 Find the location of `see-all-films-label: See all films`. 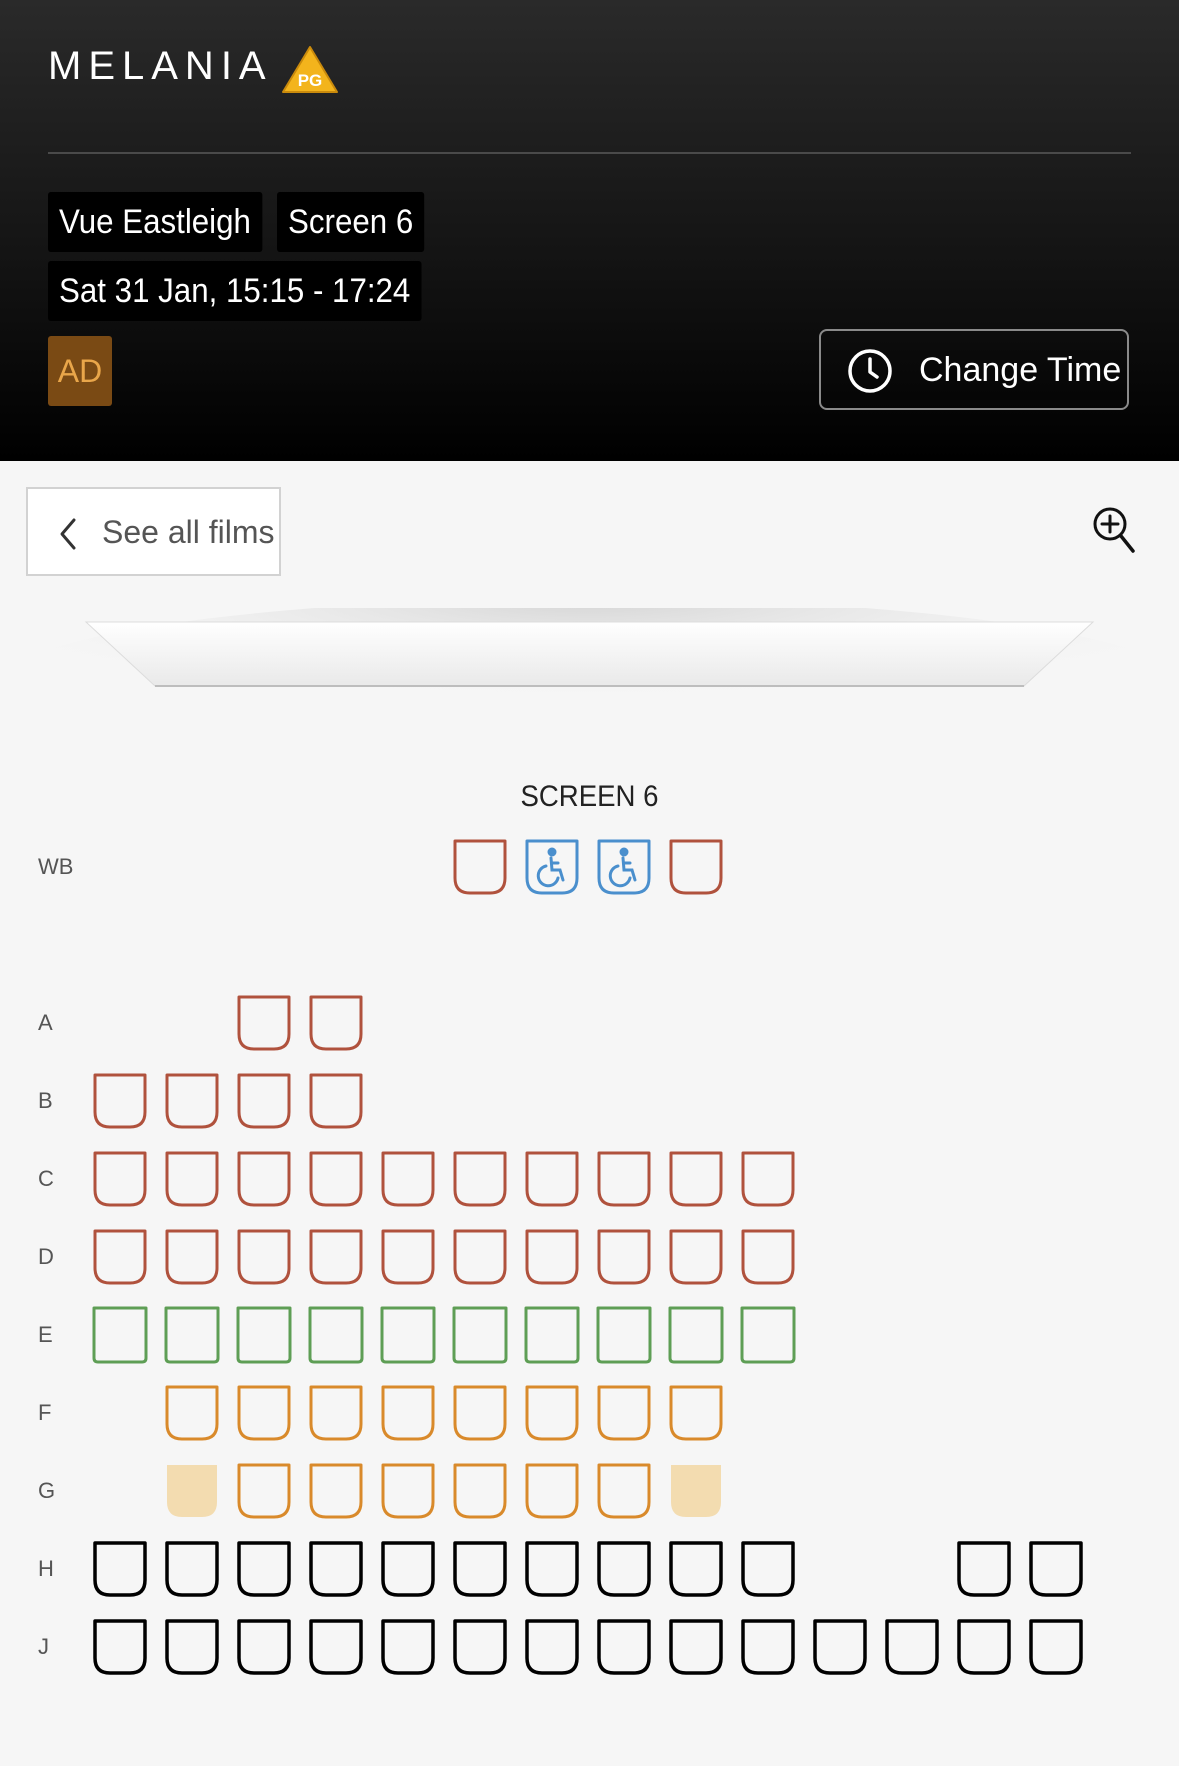

see-all-films-label: See all films is located at coordinates (188, 532).